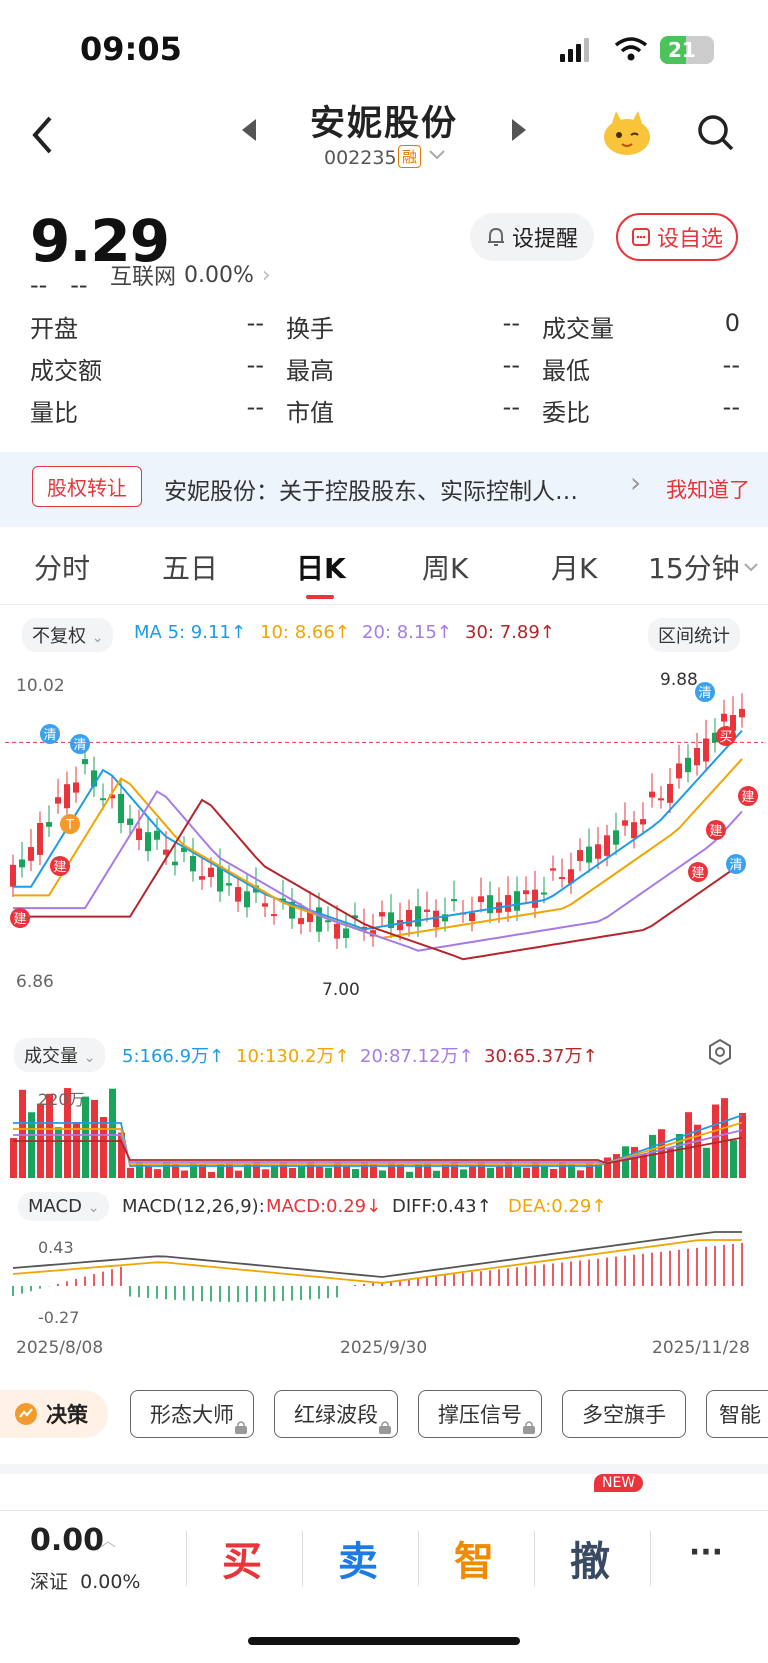  Describe the element at coordinates (40, 686) in the screenshot. I see `y-max-label: 10.02` at that location.